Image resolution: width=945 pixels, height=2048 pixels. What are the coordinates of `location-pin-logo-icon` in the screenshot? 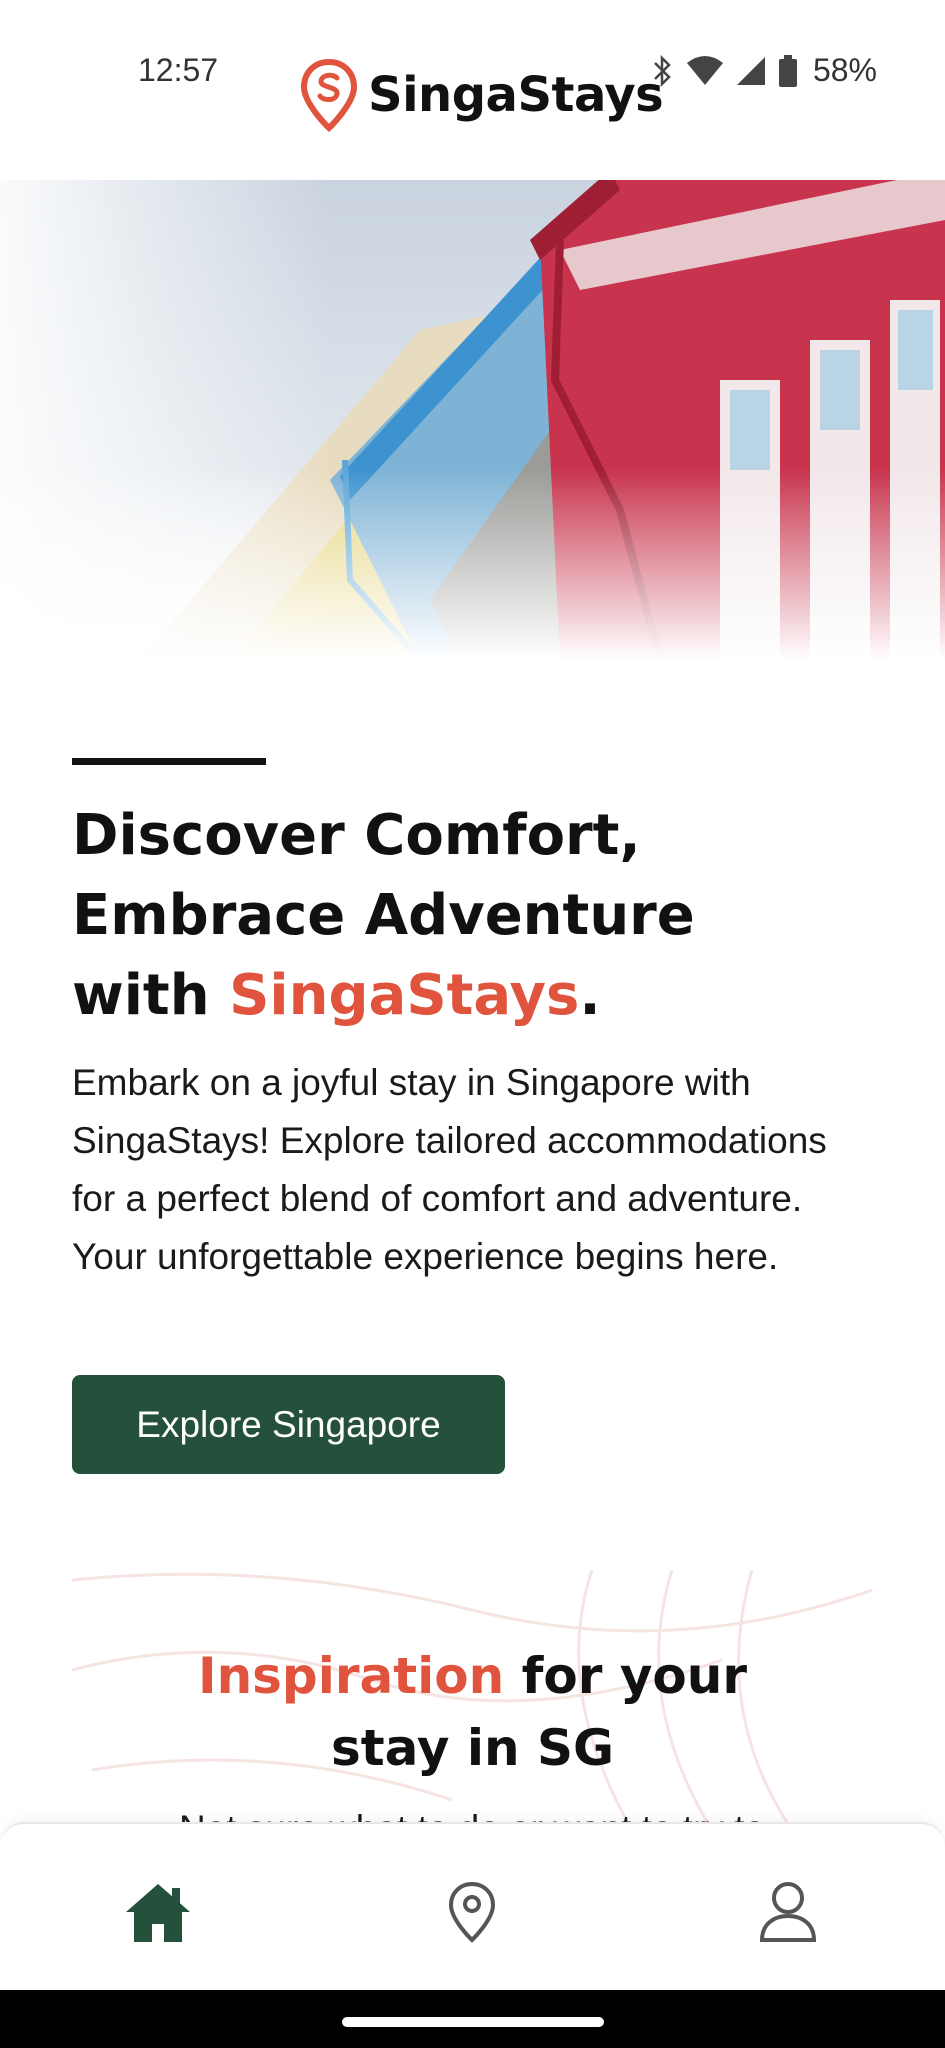 It's located at (329, 95).